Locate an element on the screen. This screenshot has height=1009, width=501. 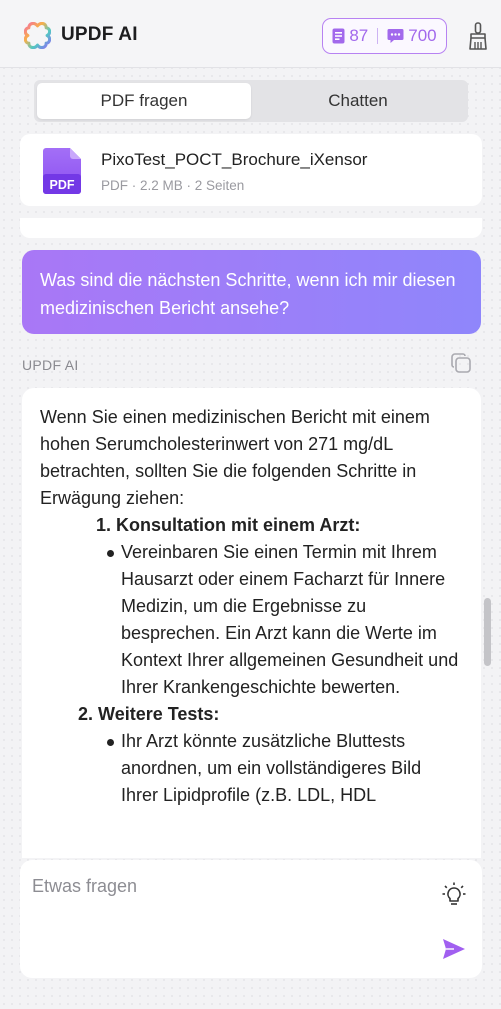
step-title: Weitere Tests: is located at coordinates (159, 714).